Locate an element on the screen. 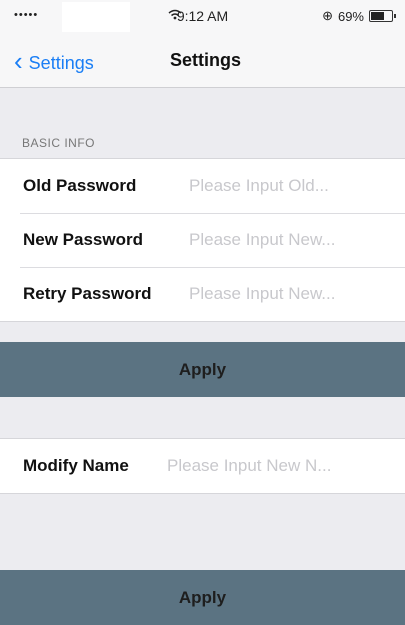 The width and height of the screenshot is (405, 625). battery-level is located at coordinates (378, 16).